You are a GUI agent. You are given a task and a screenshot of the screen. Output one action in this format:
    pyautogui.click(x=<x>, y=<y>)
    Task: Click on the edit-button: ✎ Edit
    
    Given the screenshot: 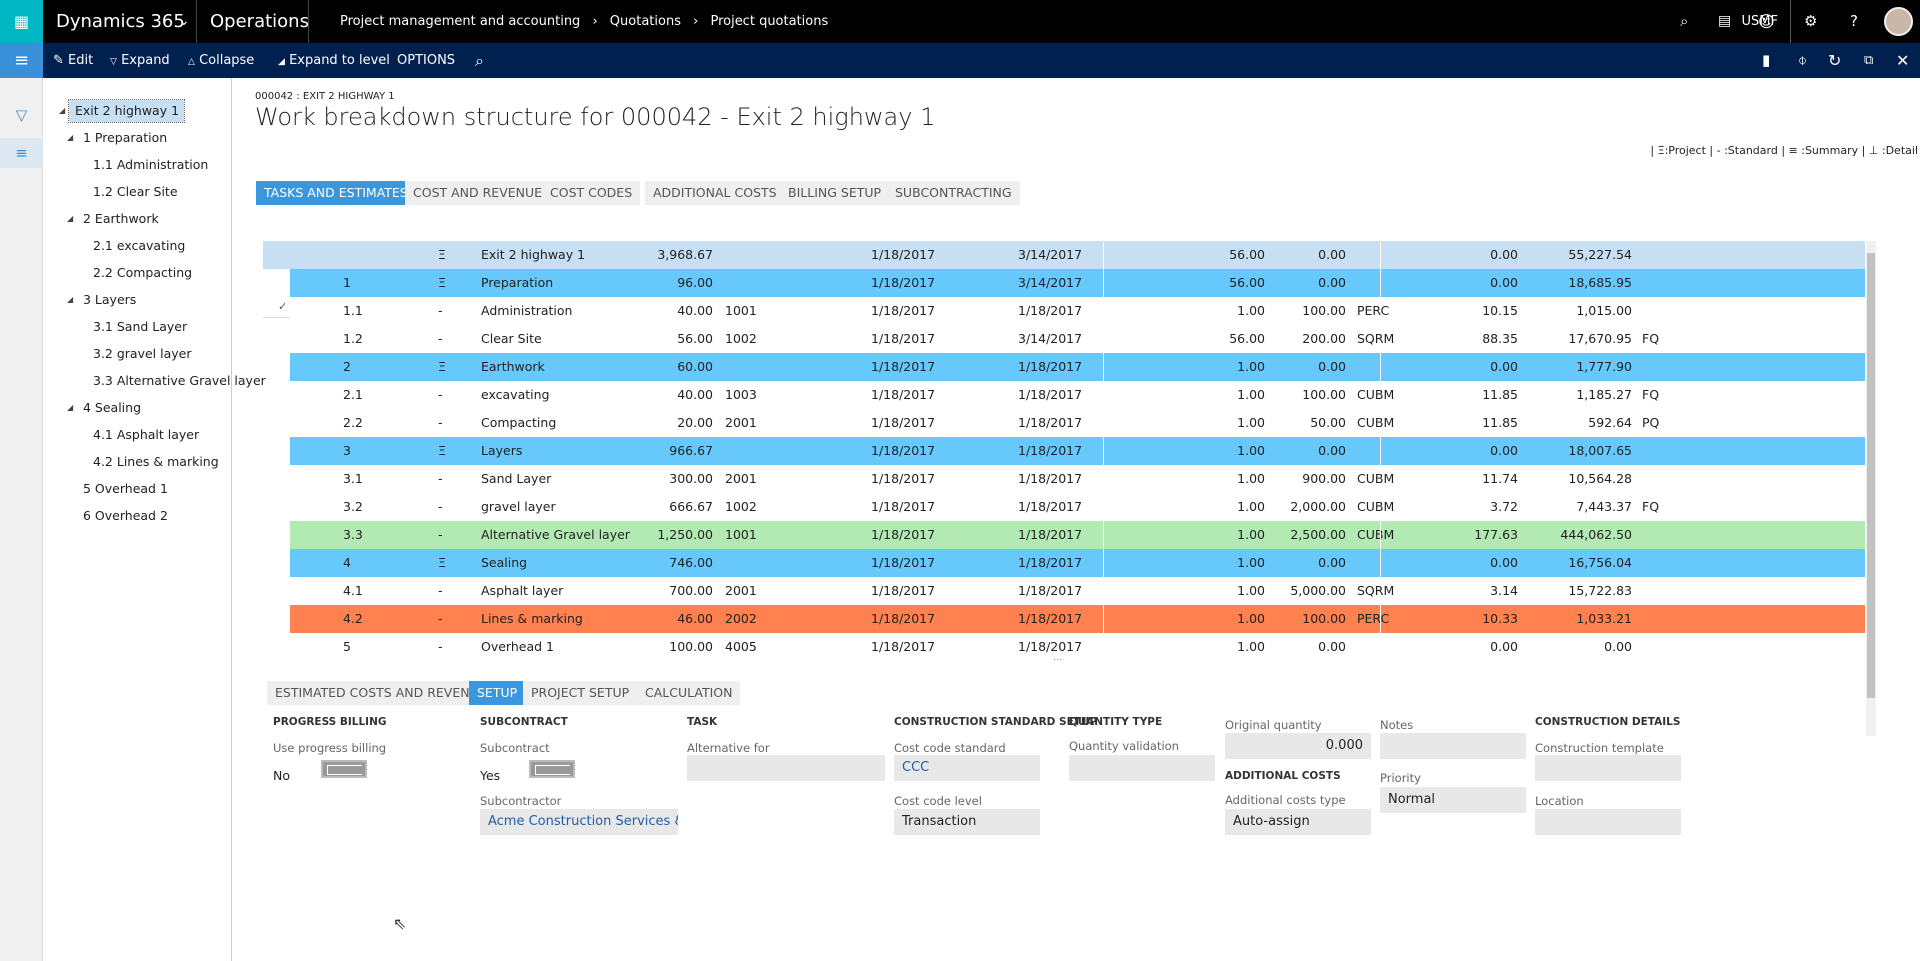 What is the action you would take?
    pyautogui.click(x=73, y=60)
    